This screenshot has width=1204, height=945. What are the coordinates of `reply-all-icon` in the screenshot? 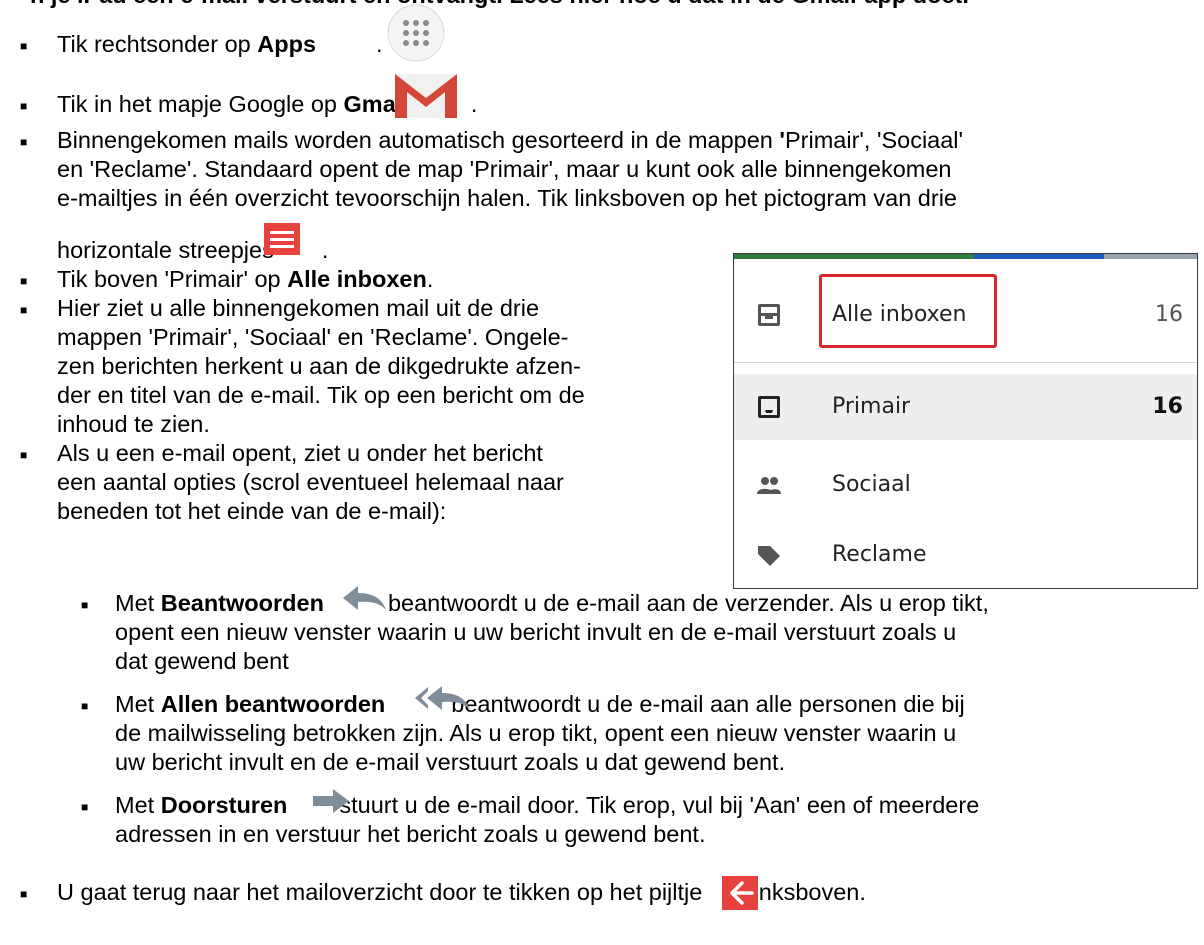 It's located at (442, 698).